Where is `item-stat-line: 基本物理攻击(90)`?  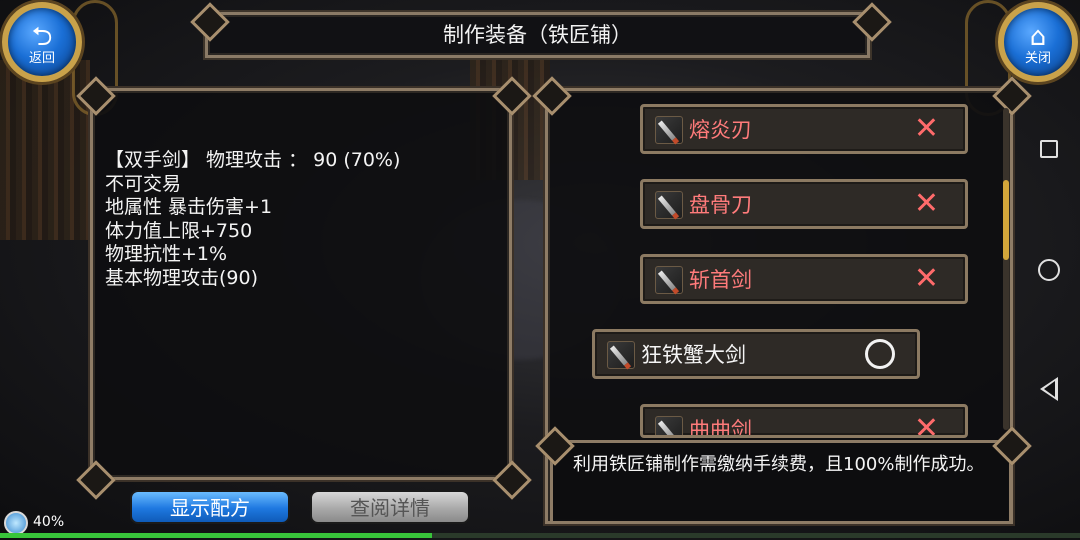 item-stat-line: 基本物理攻击(90) is located at coordinates (182, 277).